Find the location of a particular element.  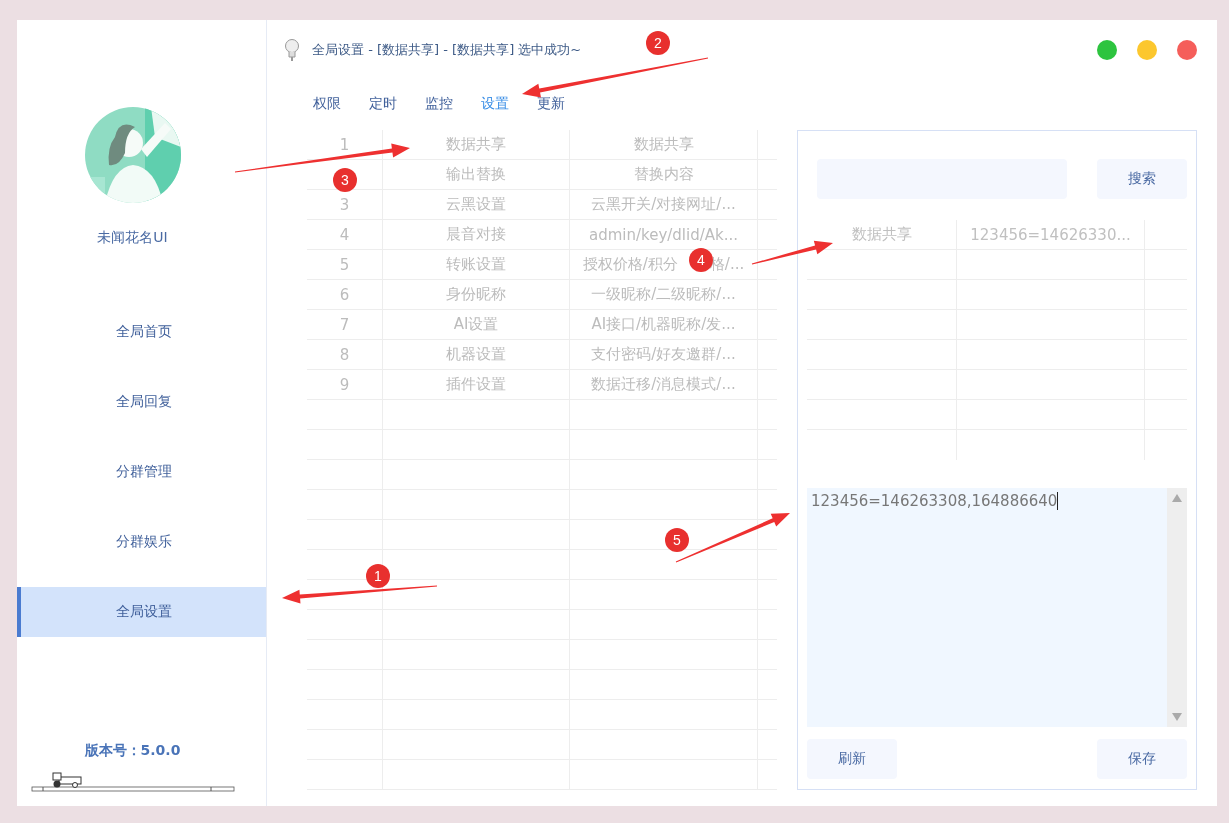

table-cell: 晨音对接 is located at coordinates (476, 234).